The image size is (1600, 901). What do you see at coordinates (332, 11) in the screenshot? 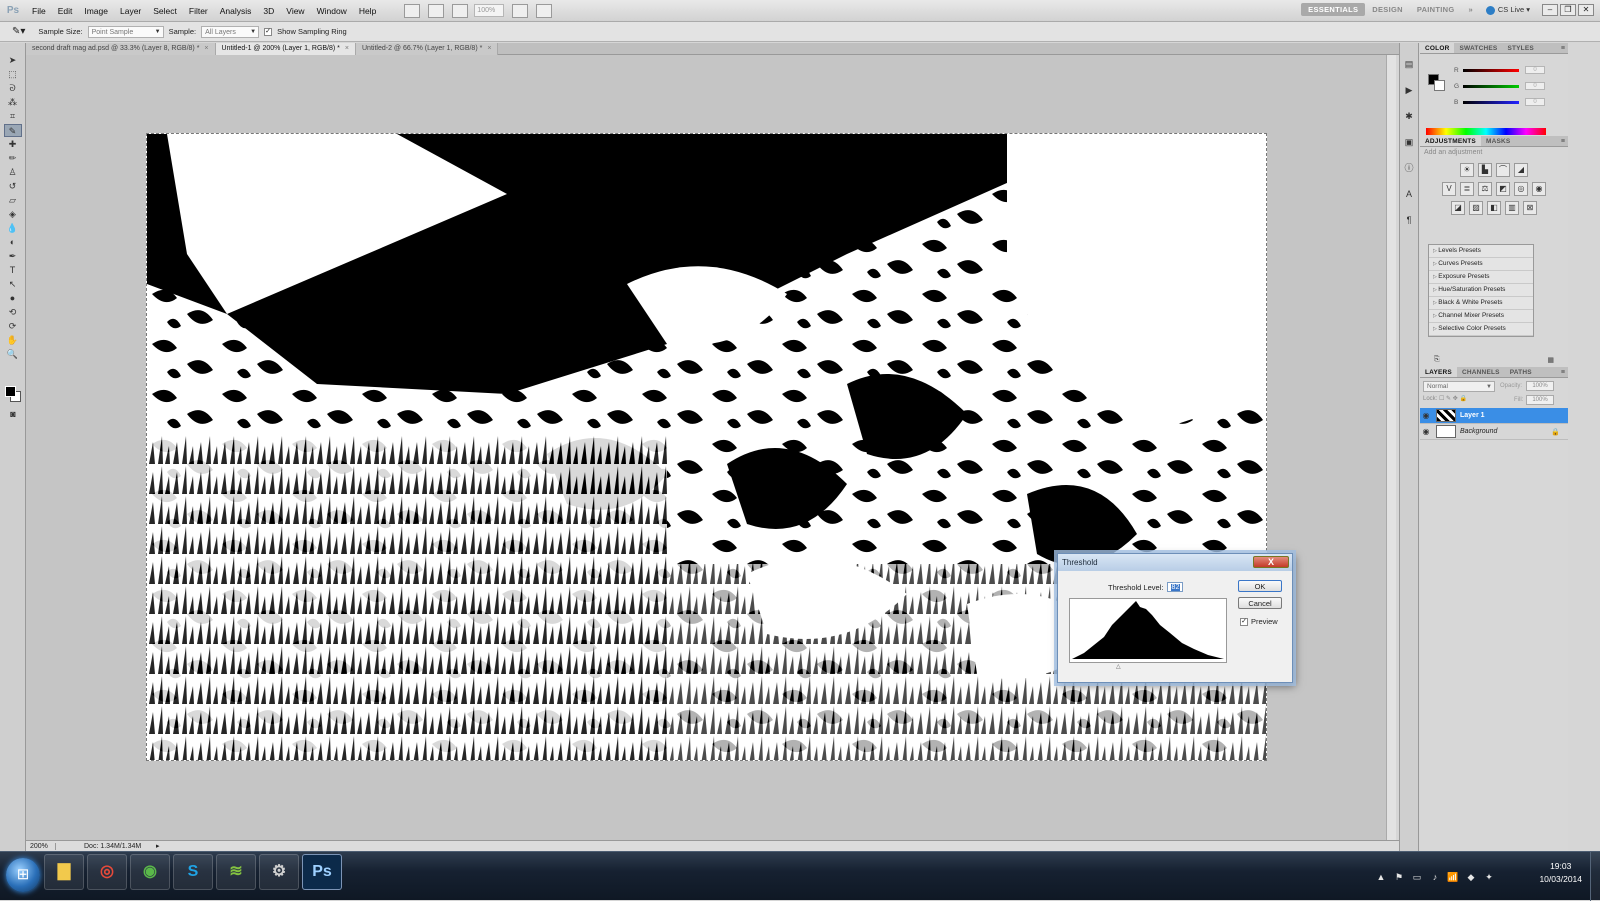
I see `menu-window: Window` at bounding box center [332, 11].